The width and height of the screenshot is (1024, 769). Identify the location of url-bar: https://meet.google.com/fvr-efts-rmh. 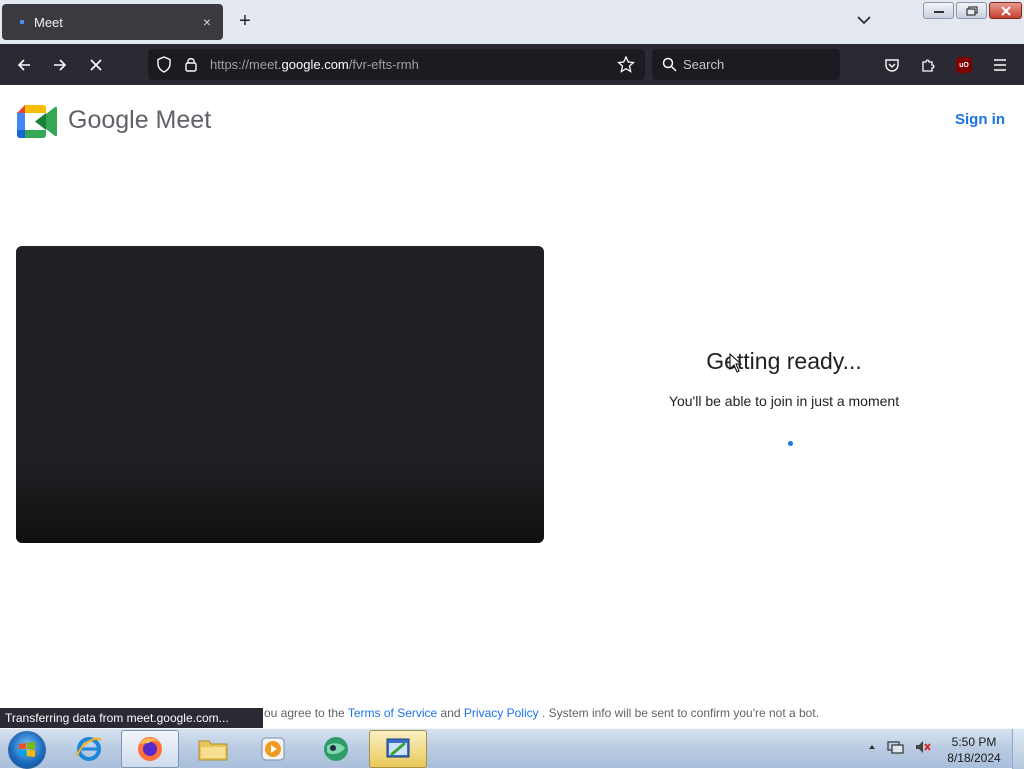
(396, 64).